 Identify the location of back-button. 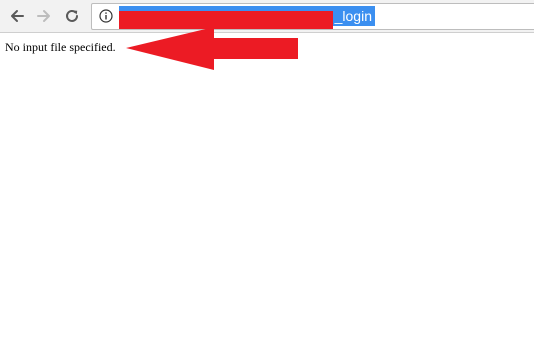
(17, 16).